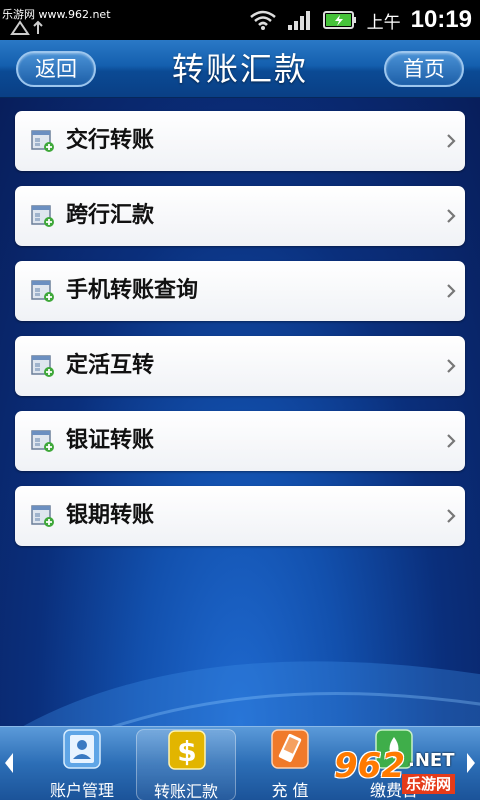  Describe the element at coordinates (9, 763) in the screenshot. I see `scroll-left-arrow-icon` at that location.